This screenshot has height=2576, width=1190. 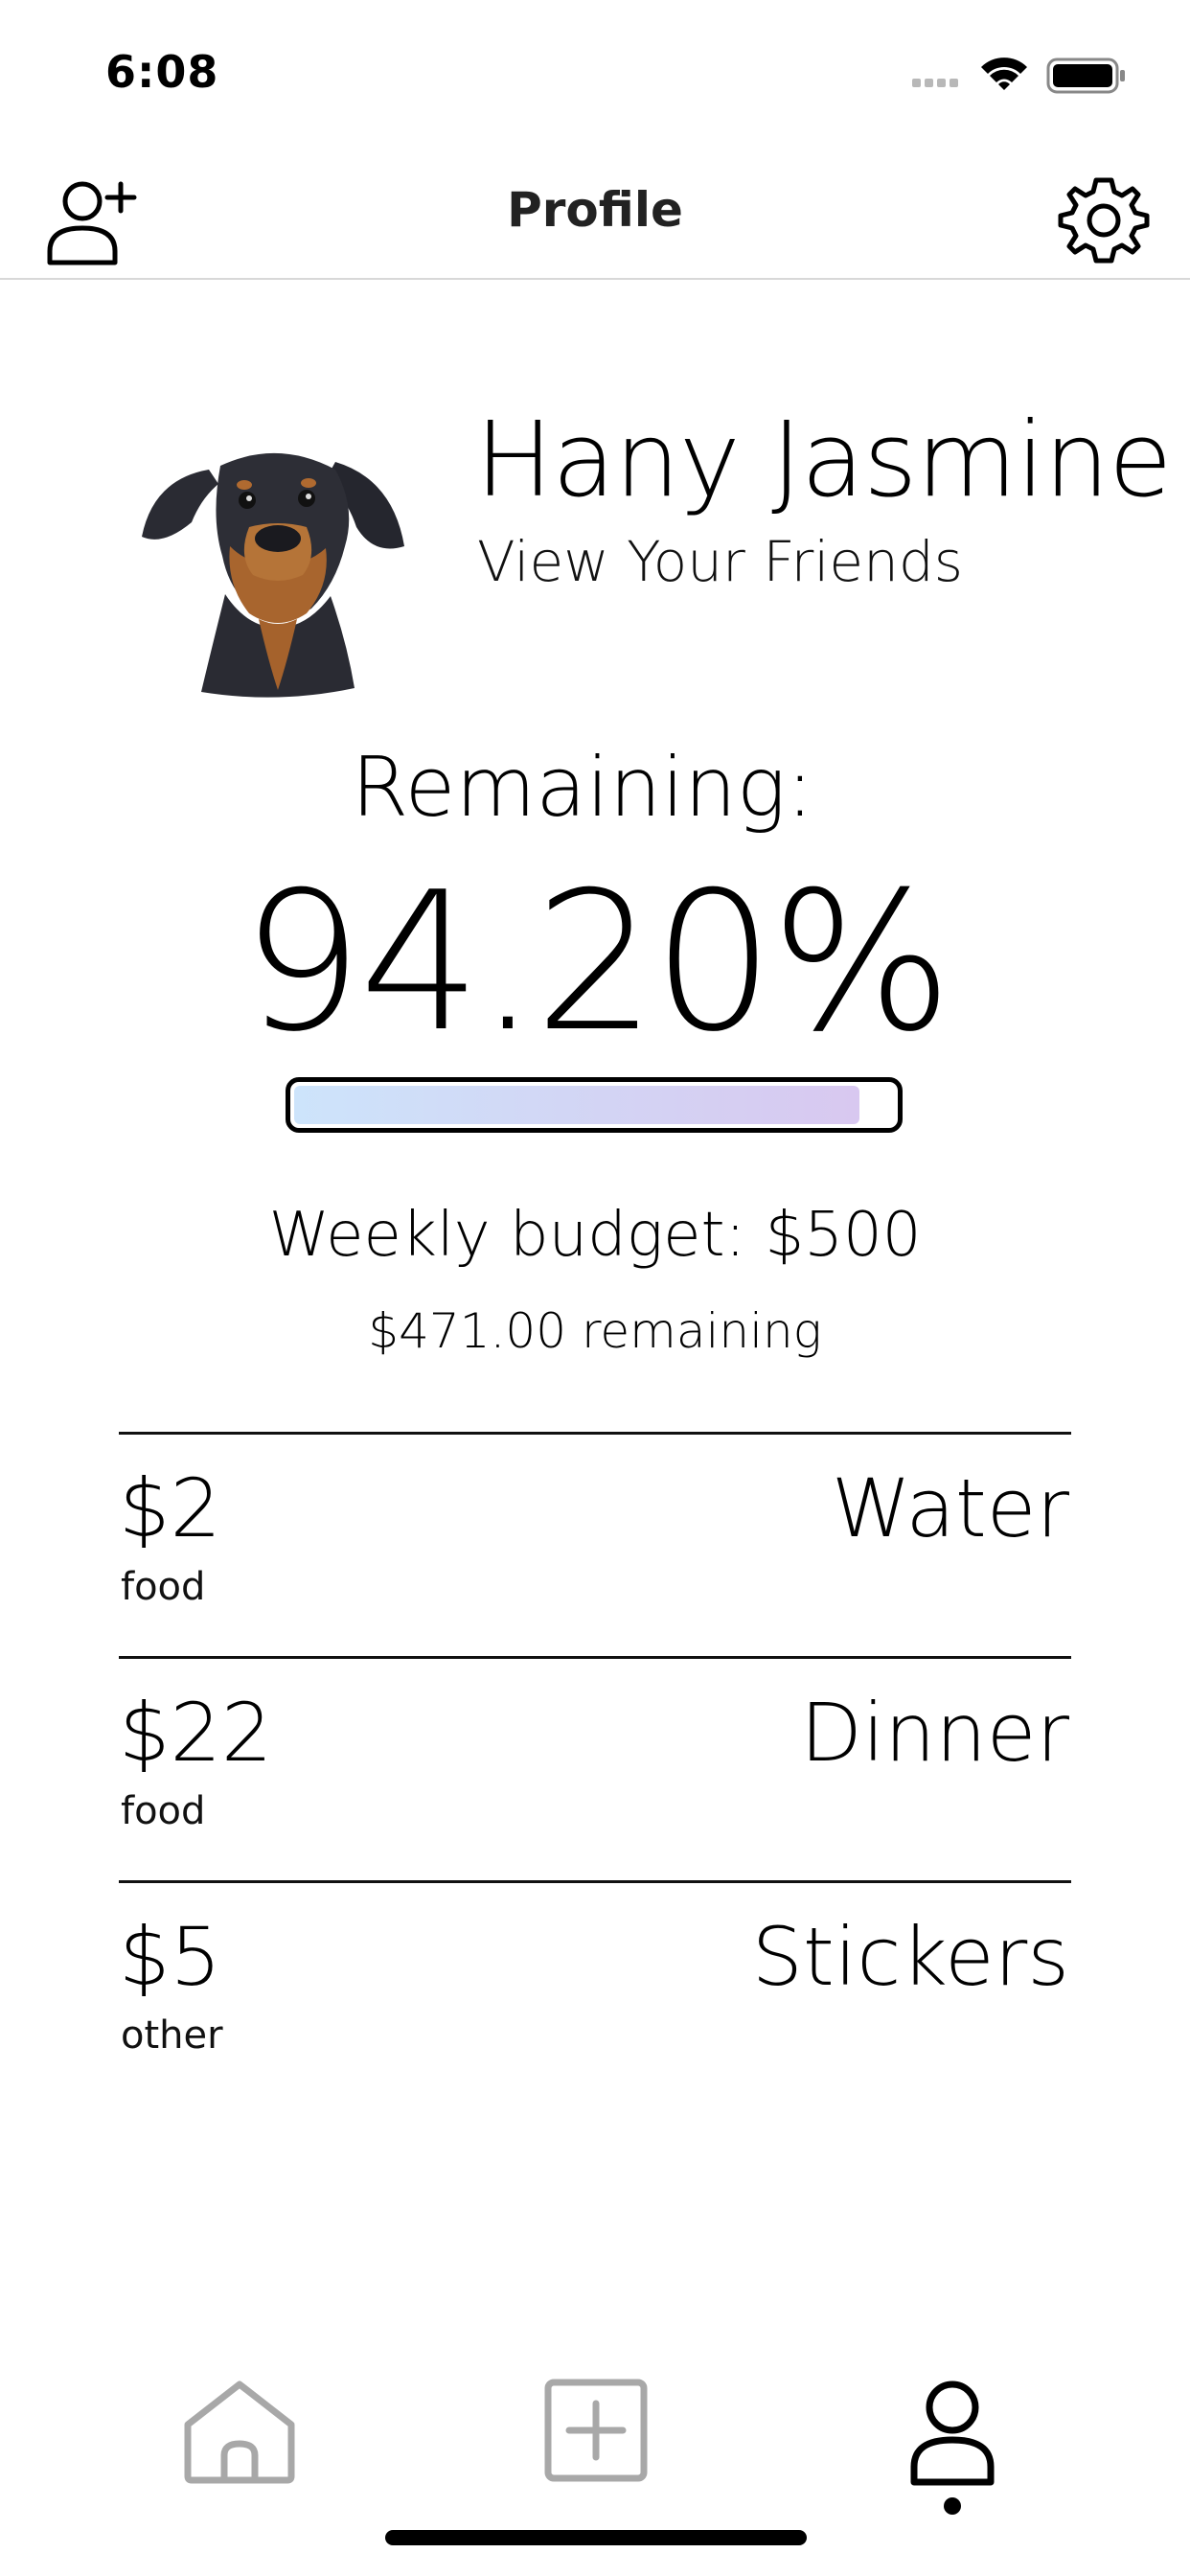 What do you see at coordinates (595, 1331) in the screenshot?
I see `remaining-amount: $471.00 remaining` at bounding box center [595, 1331].